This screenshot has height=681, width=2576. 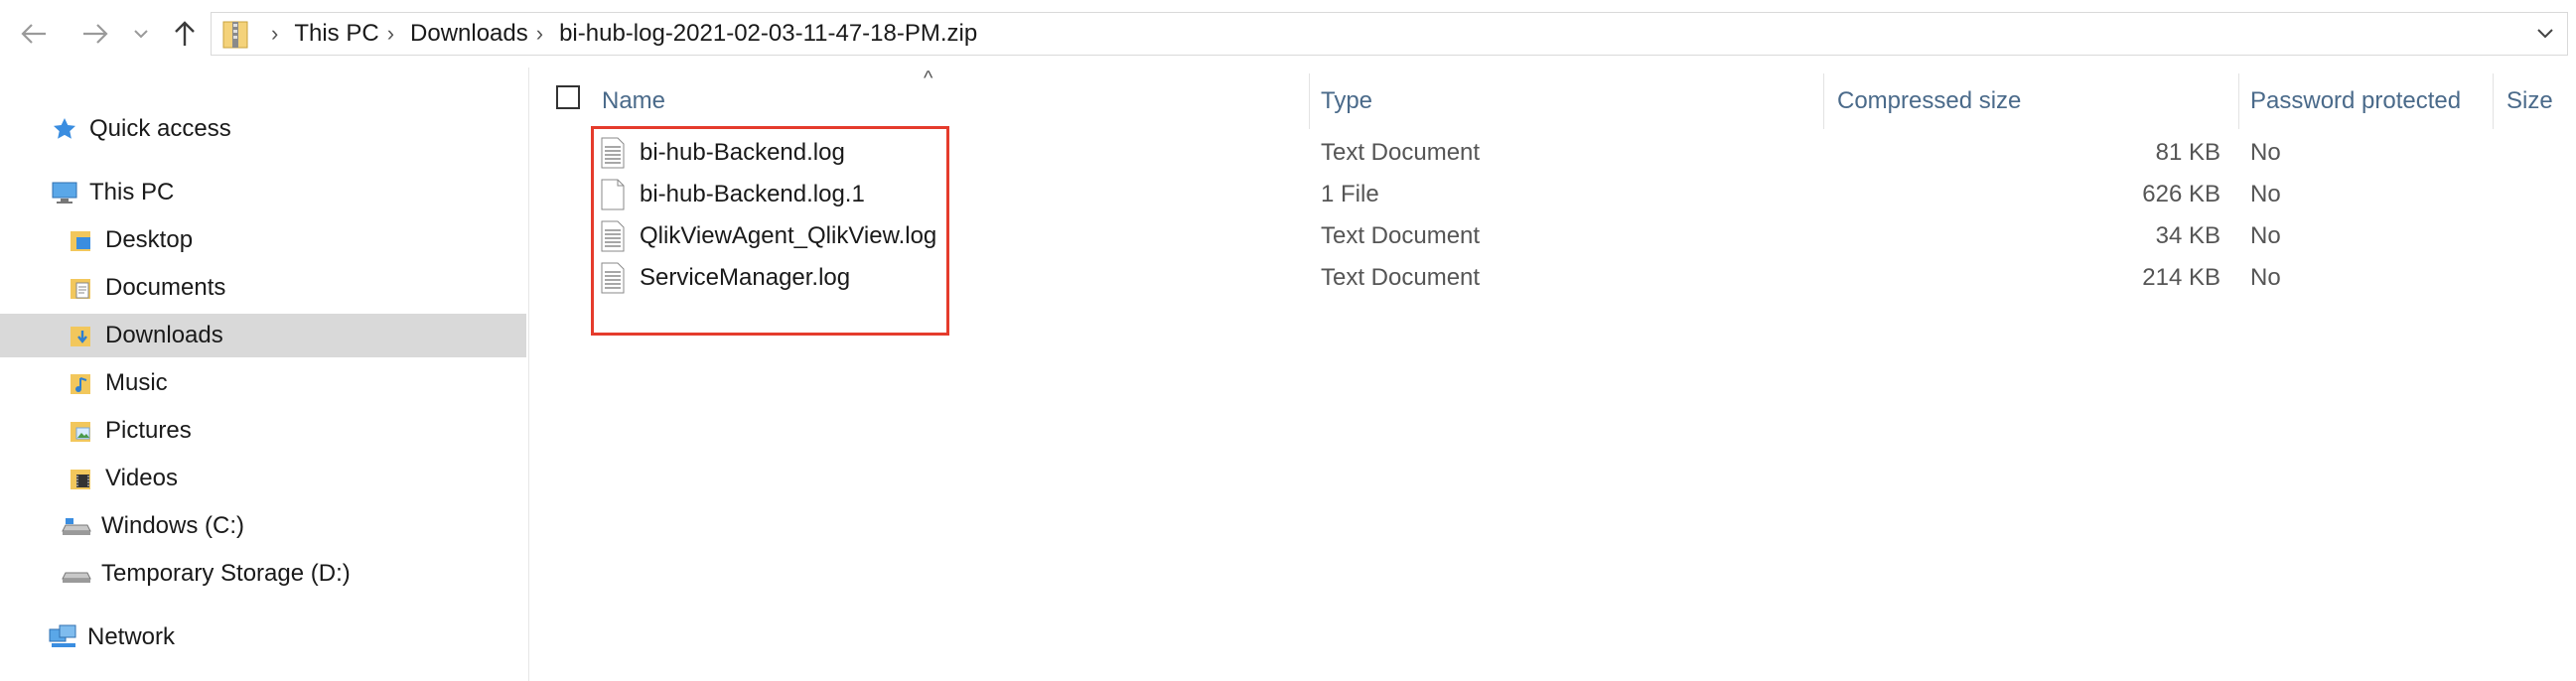 What do you see at coordinates (263, 526) in the screenshot?
I see `sidebar-item-windows-c: Windows (C:)` at bounding box center [263, 526].